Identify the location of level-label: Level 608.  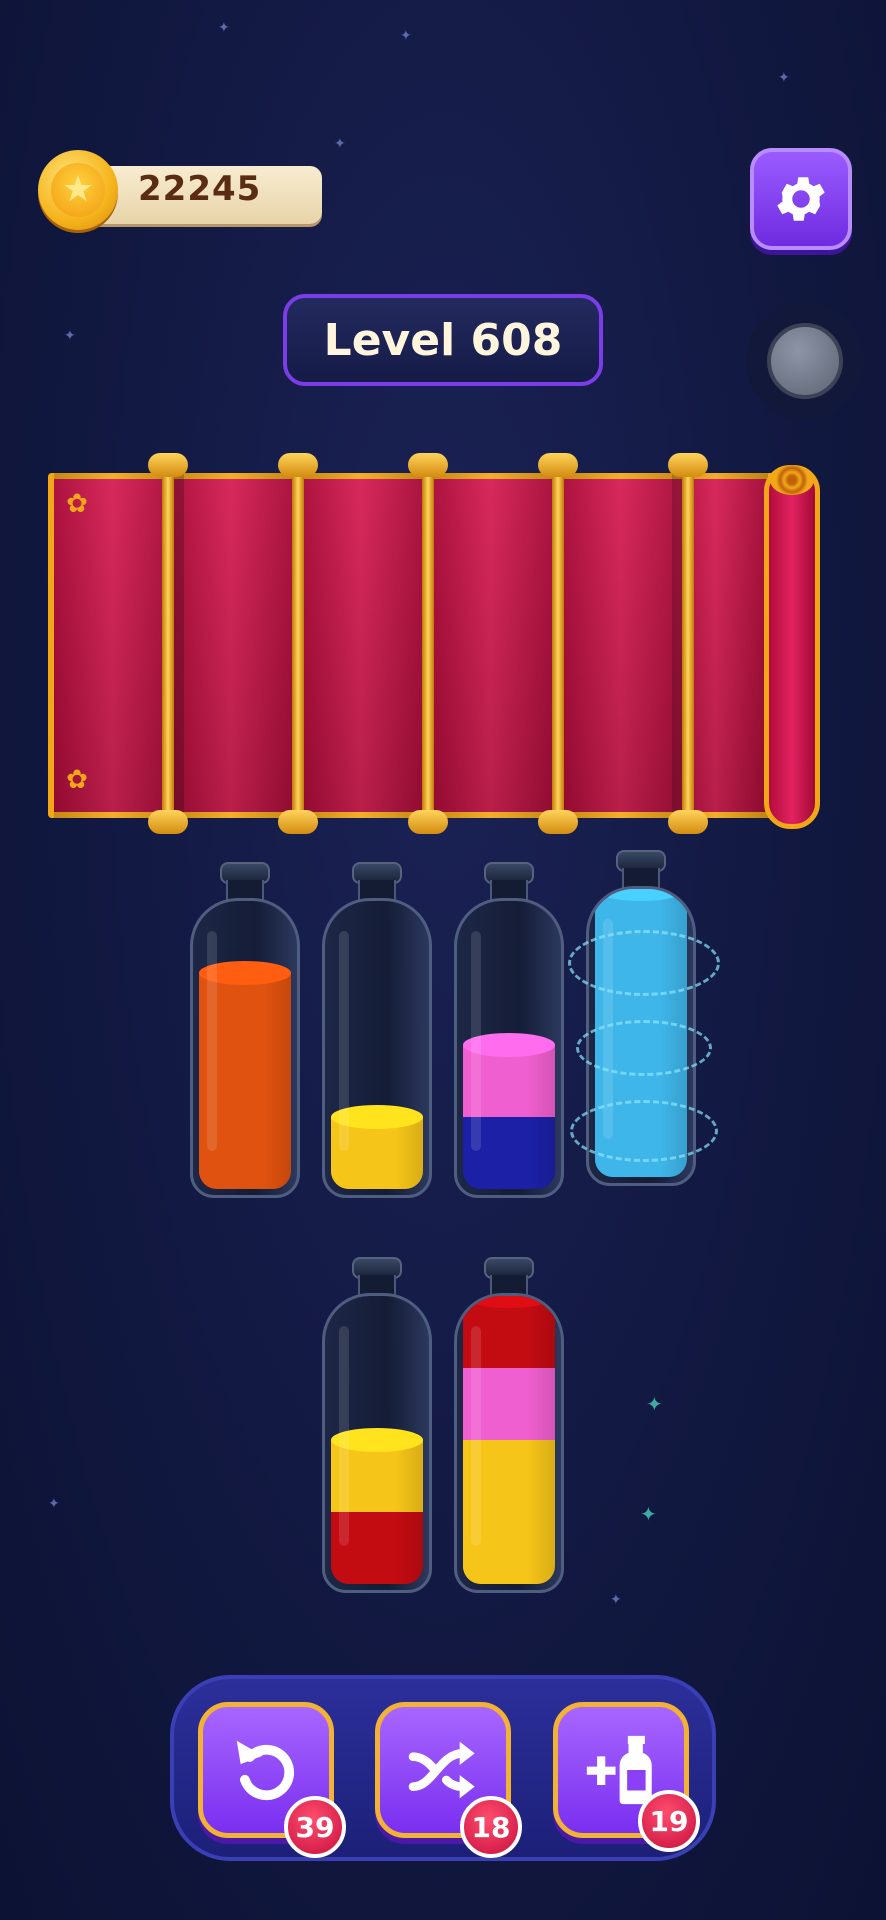
(443, 340).